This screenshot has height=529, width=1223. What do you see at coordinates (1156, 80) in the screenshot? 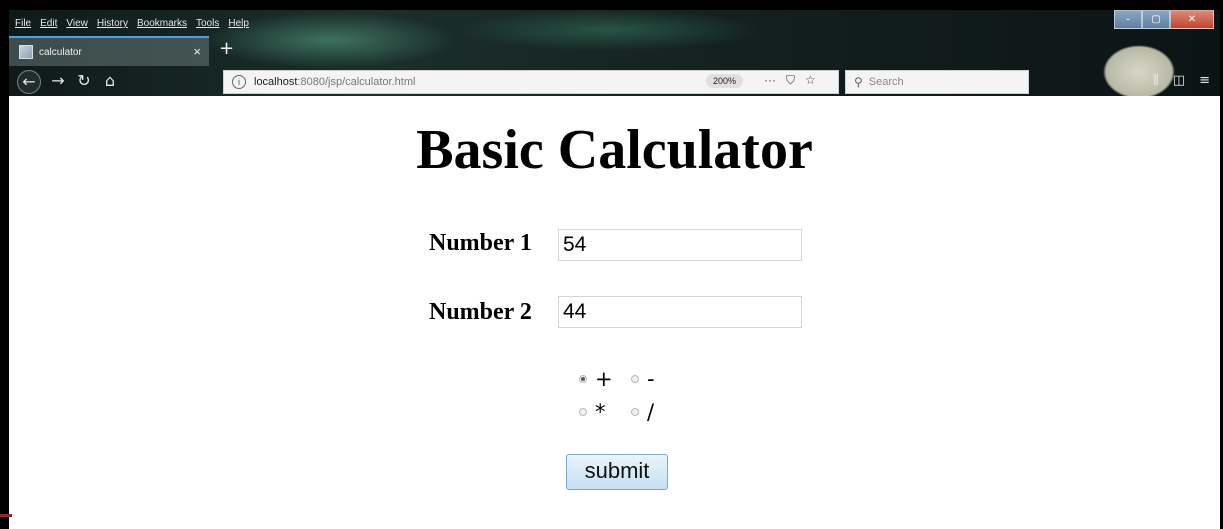
I see `library-icon: ⫼` at bounding box center [1156, 80].